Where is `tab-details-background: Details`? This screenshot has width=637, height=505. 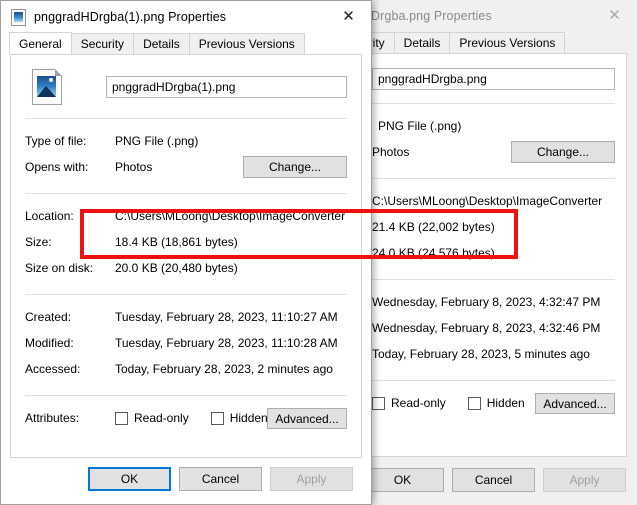 tab-details-background: Details is located at coordinates (422, 42).